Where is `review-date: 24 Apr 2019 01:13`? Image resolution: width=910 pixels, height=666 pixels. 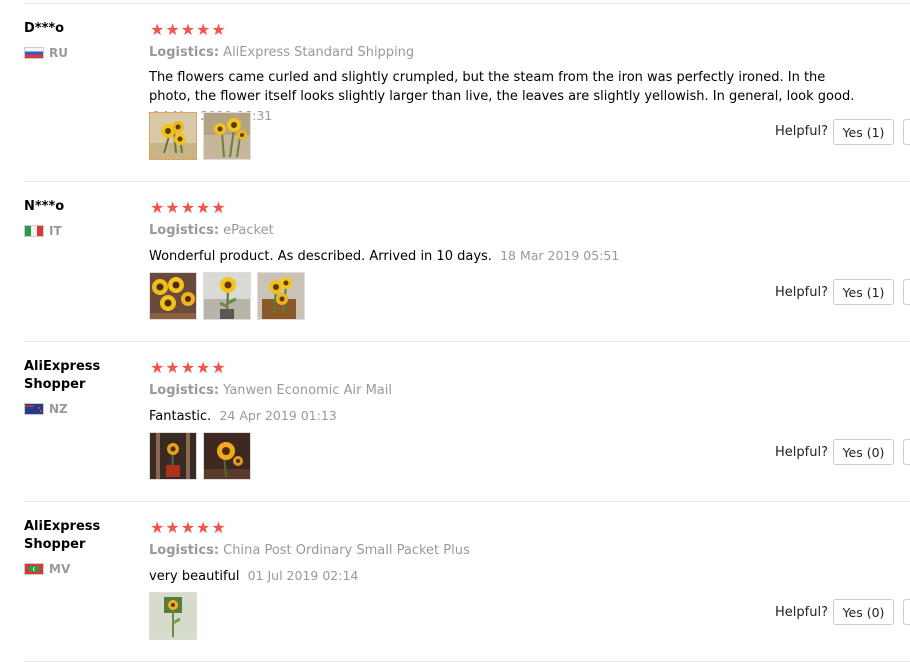 review-date: 24 Apr 2019 01:13 is located at coordinates (278, 415).